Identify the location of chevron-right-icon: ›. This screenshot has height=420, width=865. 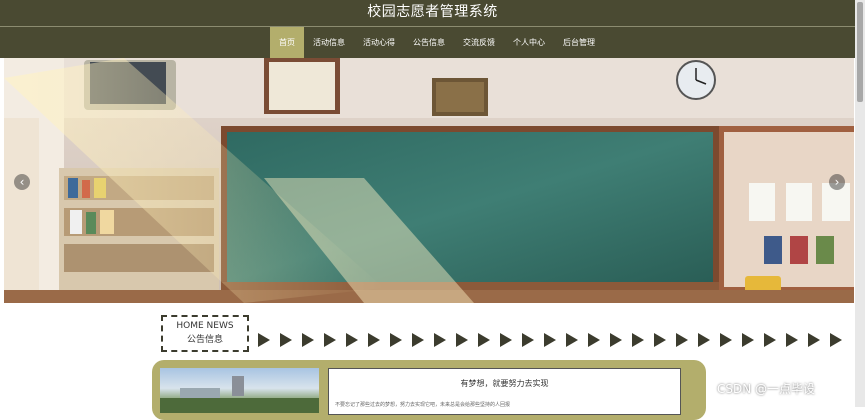
(837, 182).